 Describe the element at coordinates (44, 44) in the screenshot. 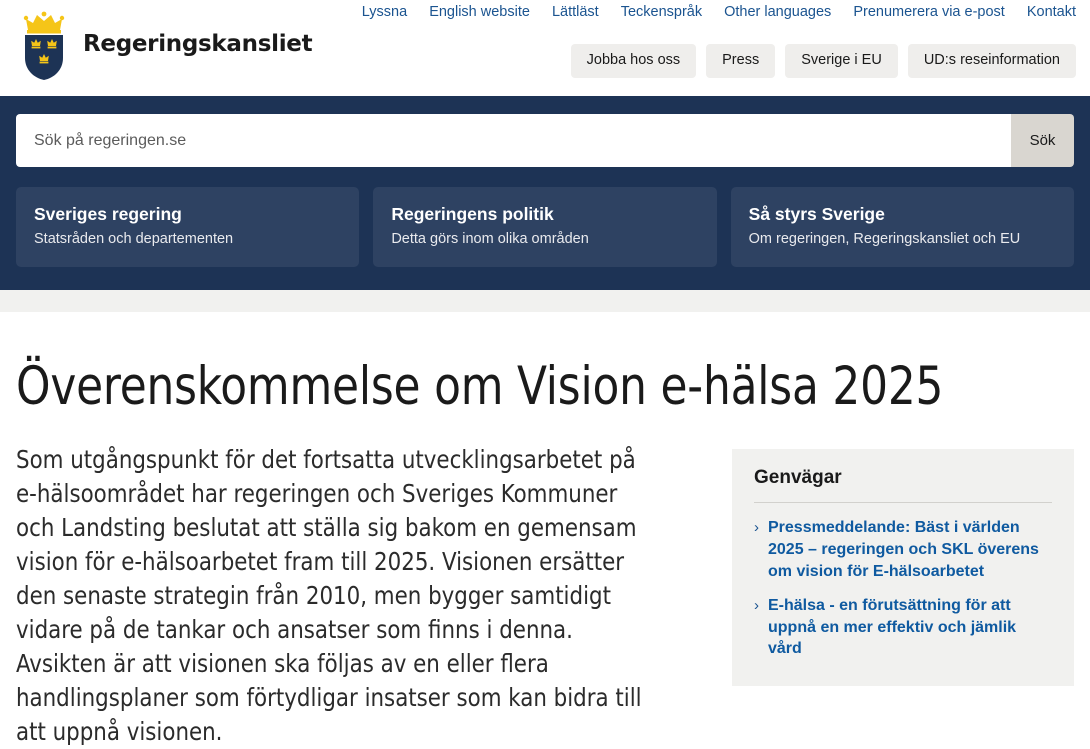

I see `swedish-three-crowns-coat-of-arms-icon` at that location.